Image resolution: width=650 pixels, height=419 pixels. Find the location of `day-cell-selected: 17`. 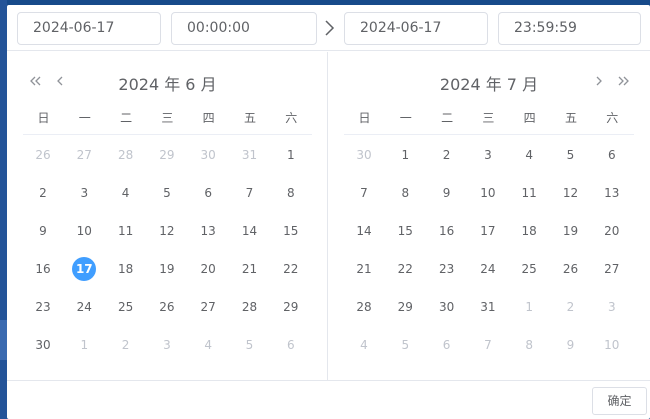

day-cell-selected: 17 is located at coordinates (84, 269).